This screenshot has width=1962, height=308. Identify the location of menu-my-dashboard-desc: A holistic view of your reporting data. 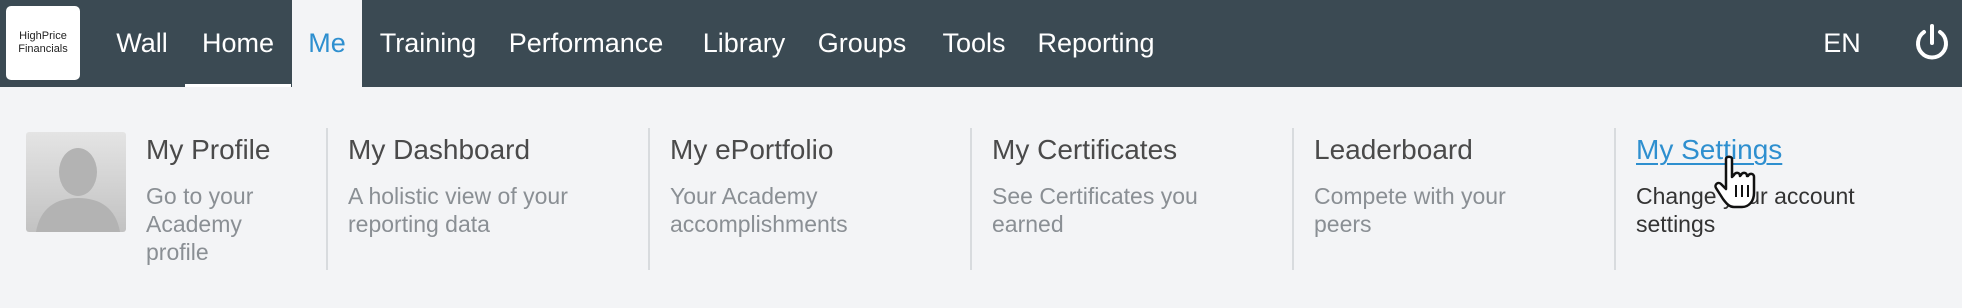
(483, 210).